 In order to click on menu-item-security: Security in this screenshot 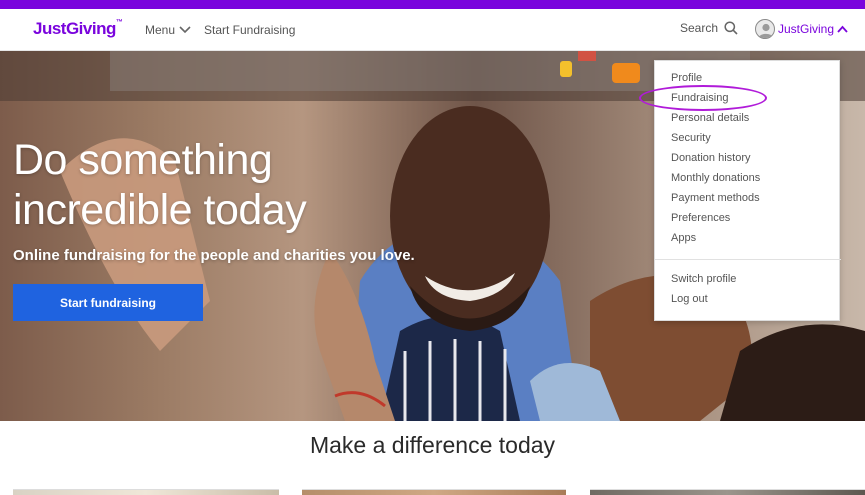, I will do `click(691, 138)`.